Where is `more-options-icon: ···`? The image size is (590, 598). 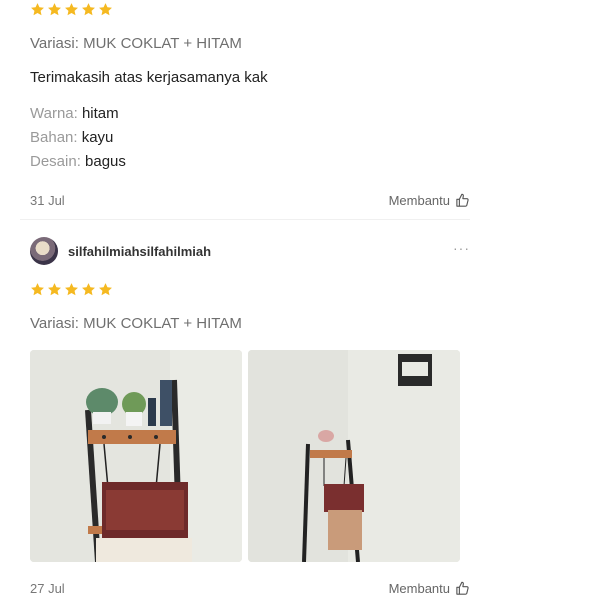
more-options-icon: ··· is located at coordinates (461, 248).